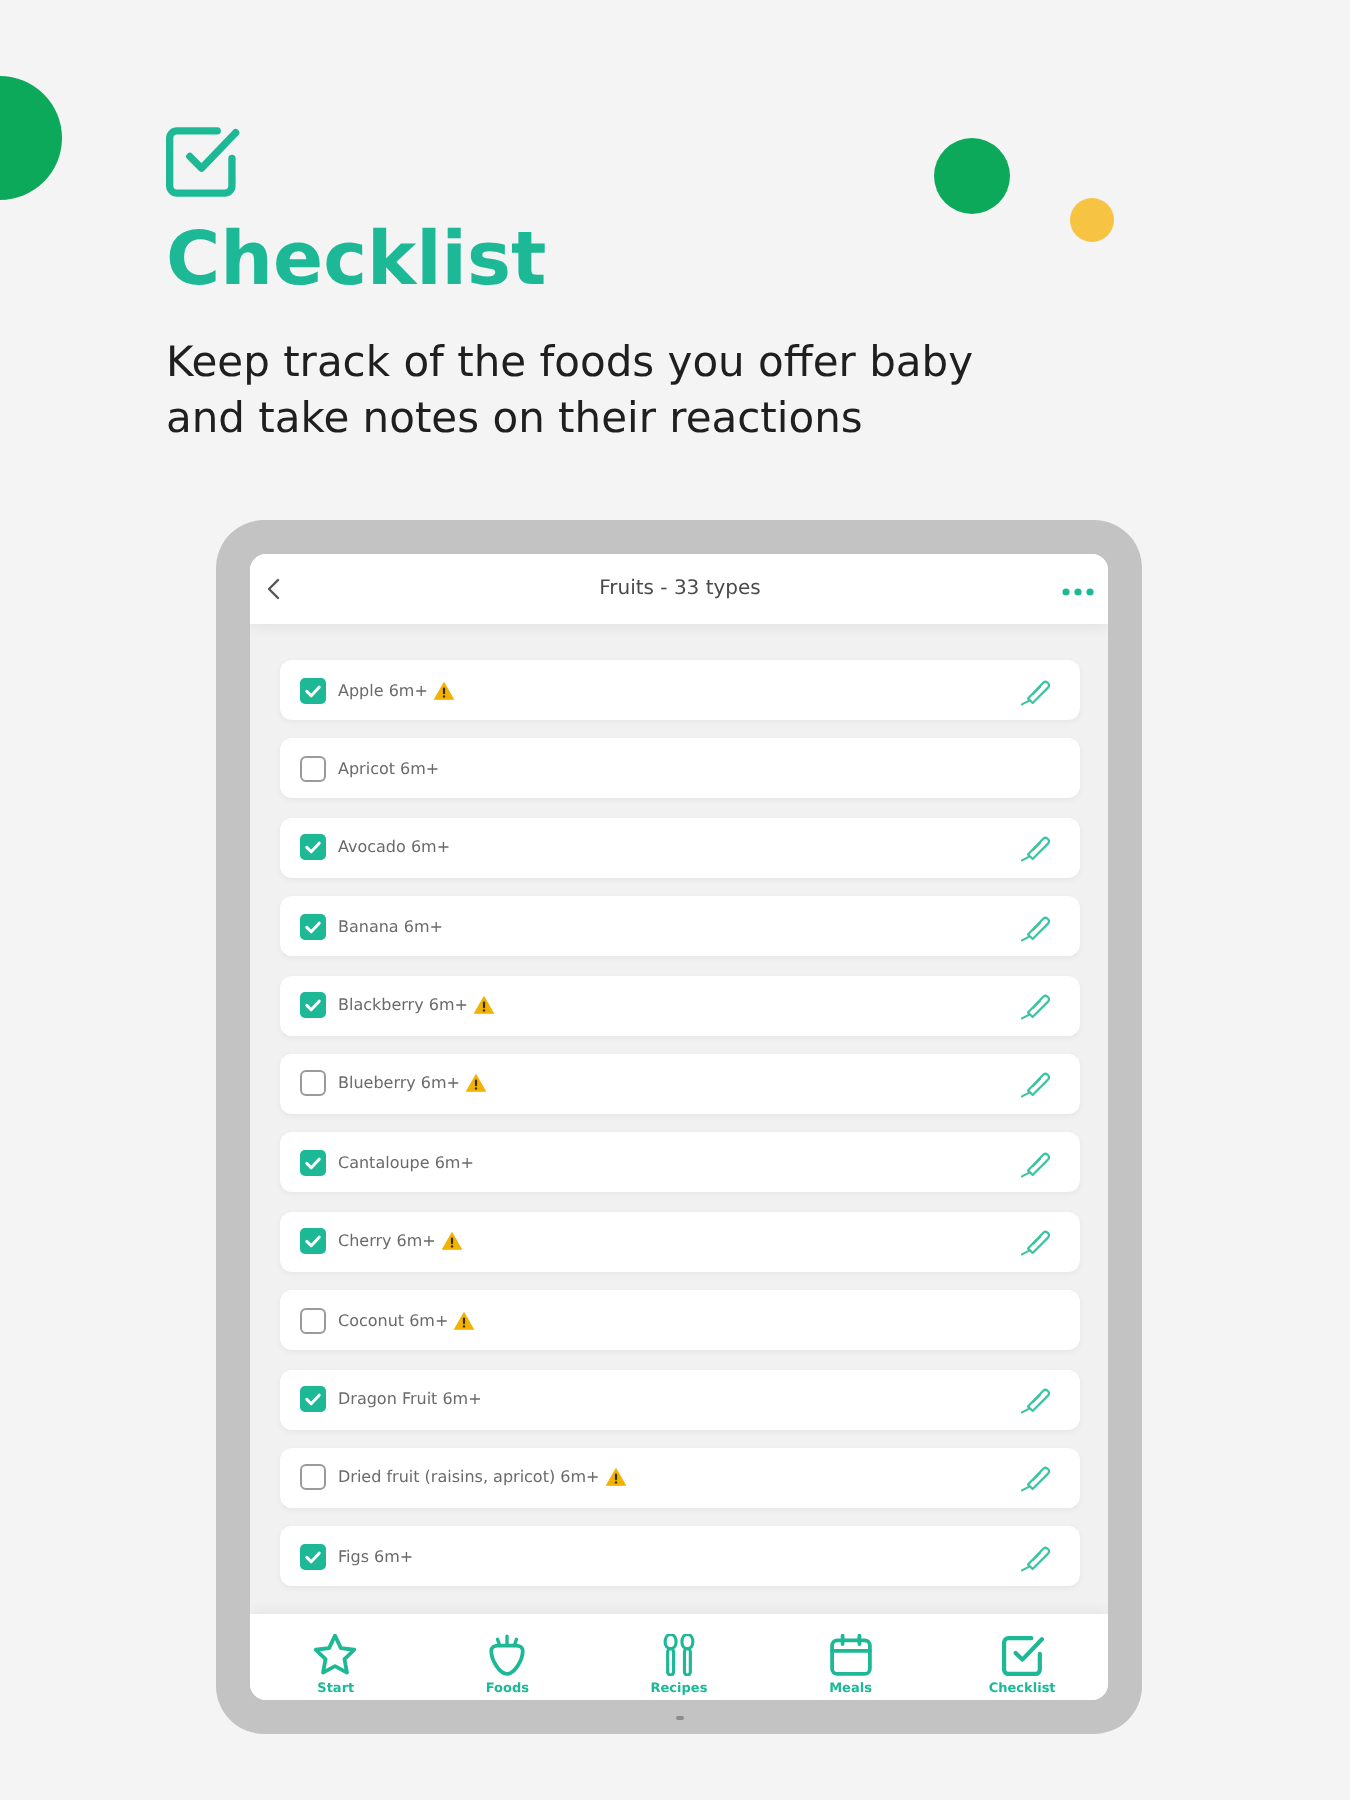  What do you see at coordinates (394, 847) in the screenshot?
I see `food-label: Avocado 6m+` at bounding box center [394, 847].